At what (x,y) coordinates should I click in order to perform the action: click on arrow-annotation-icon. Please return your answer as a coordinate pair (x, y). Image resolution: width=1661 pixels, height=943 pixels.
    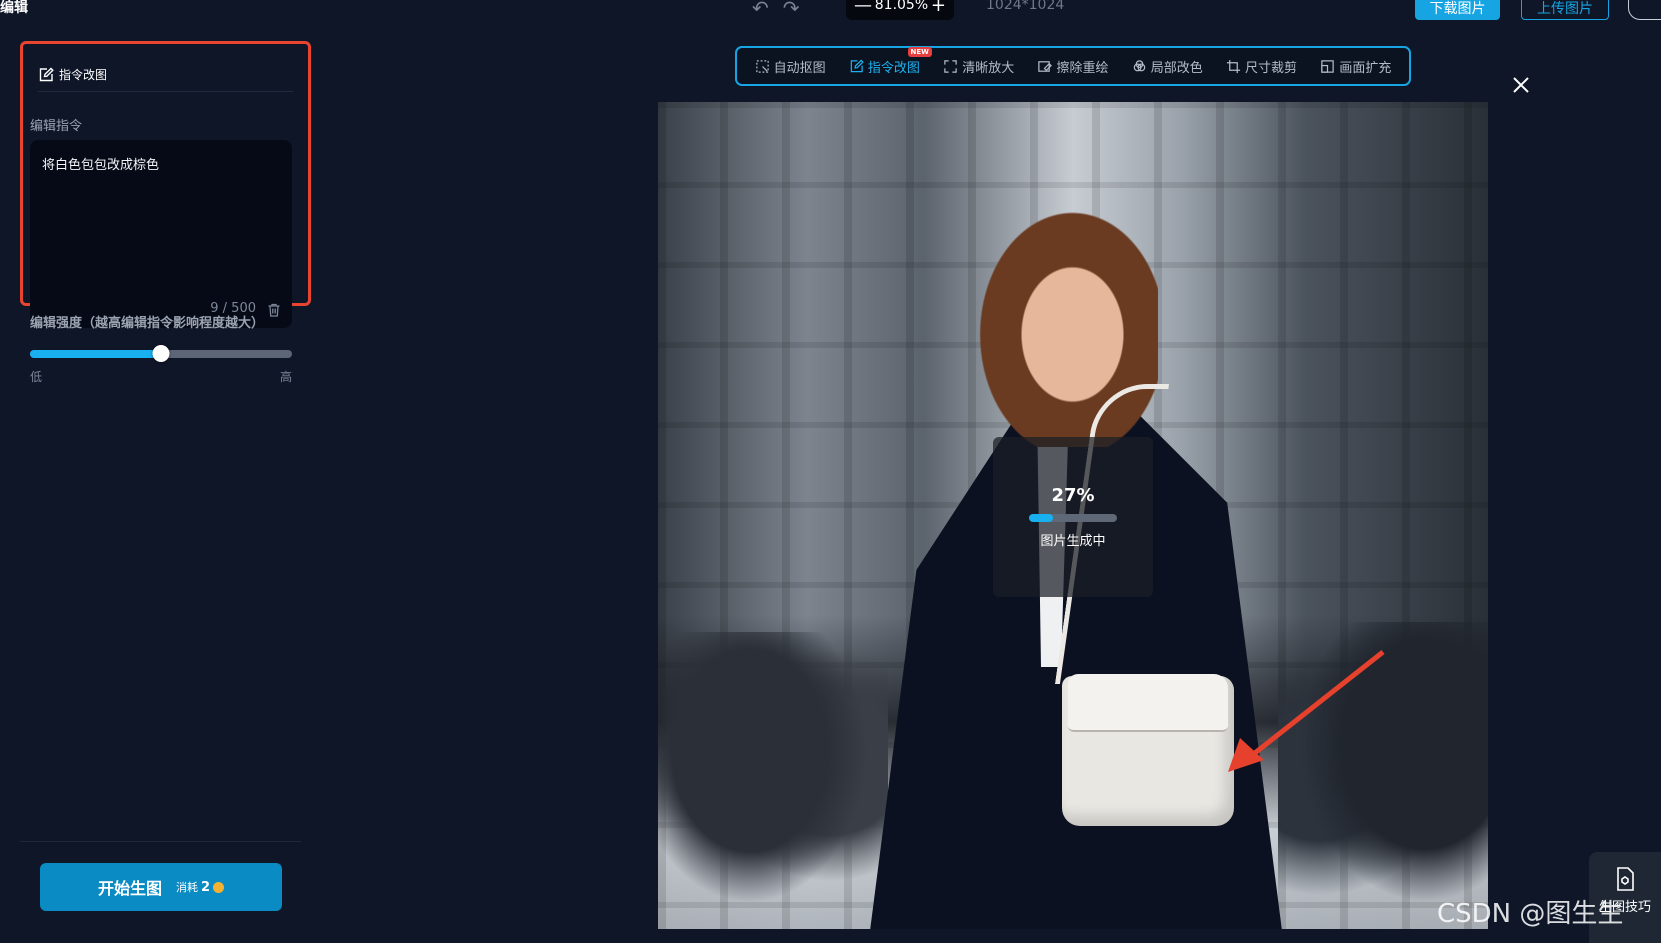
    Looking at the image, I should click on (1306, 711).